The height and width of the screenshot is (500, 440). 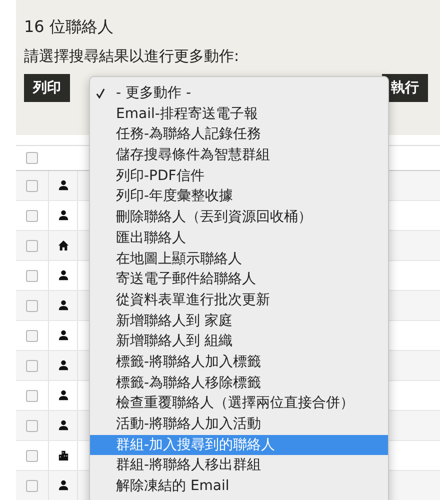 I want to click on house-icon, so click(x=63, y=245).